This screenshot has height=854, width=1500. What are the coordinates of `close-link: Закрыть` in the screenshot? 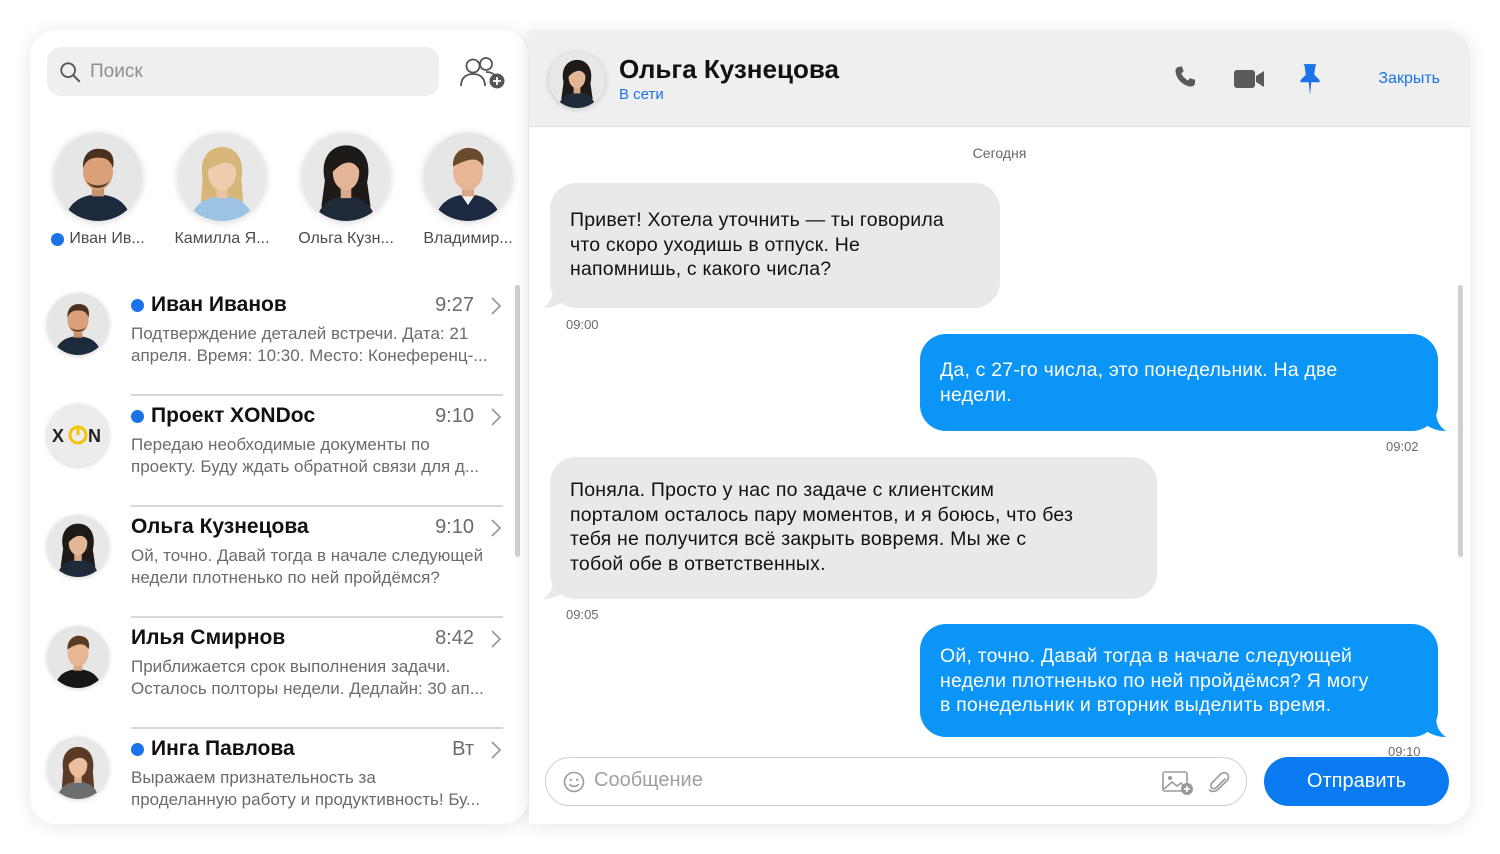 It's located at (1409, 79).